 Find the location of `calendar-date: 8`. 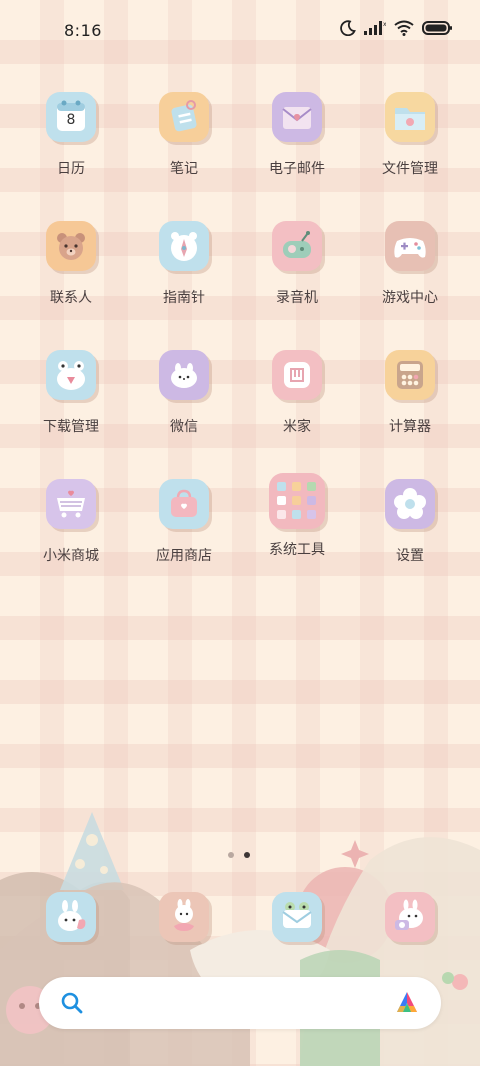

calendar-date: 8 is located at coordinates (71, 120).